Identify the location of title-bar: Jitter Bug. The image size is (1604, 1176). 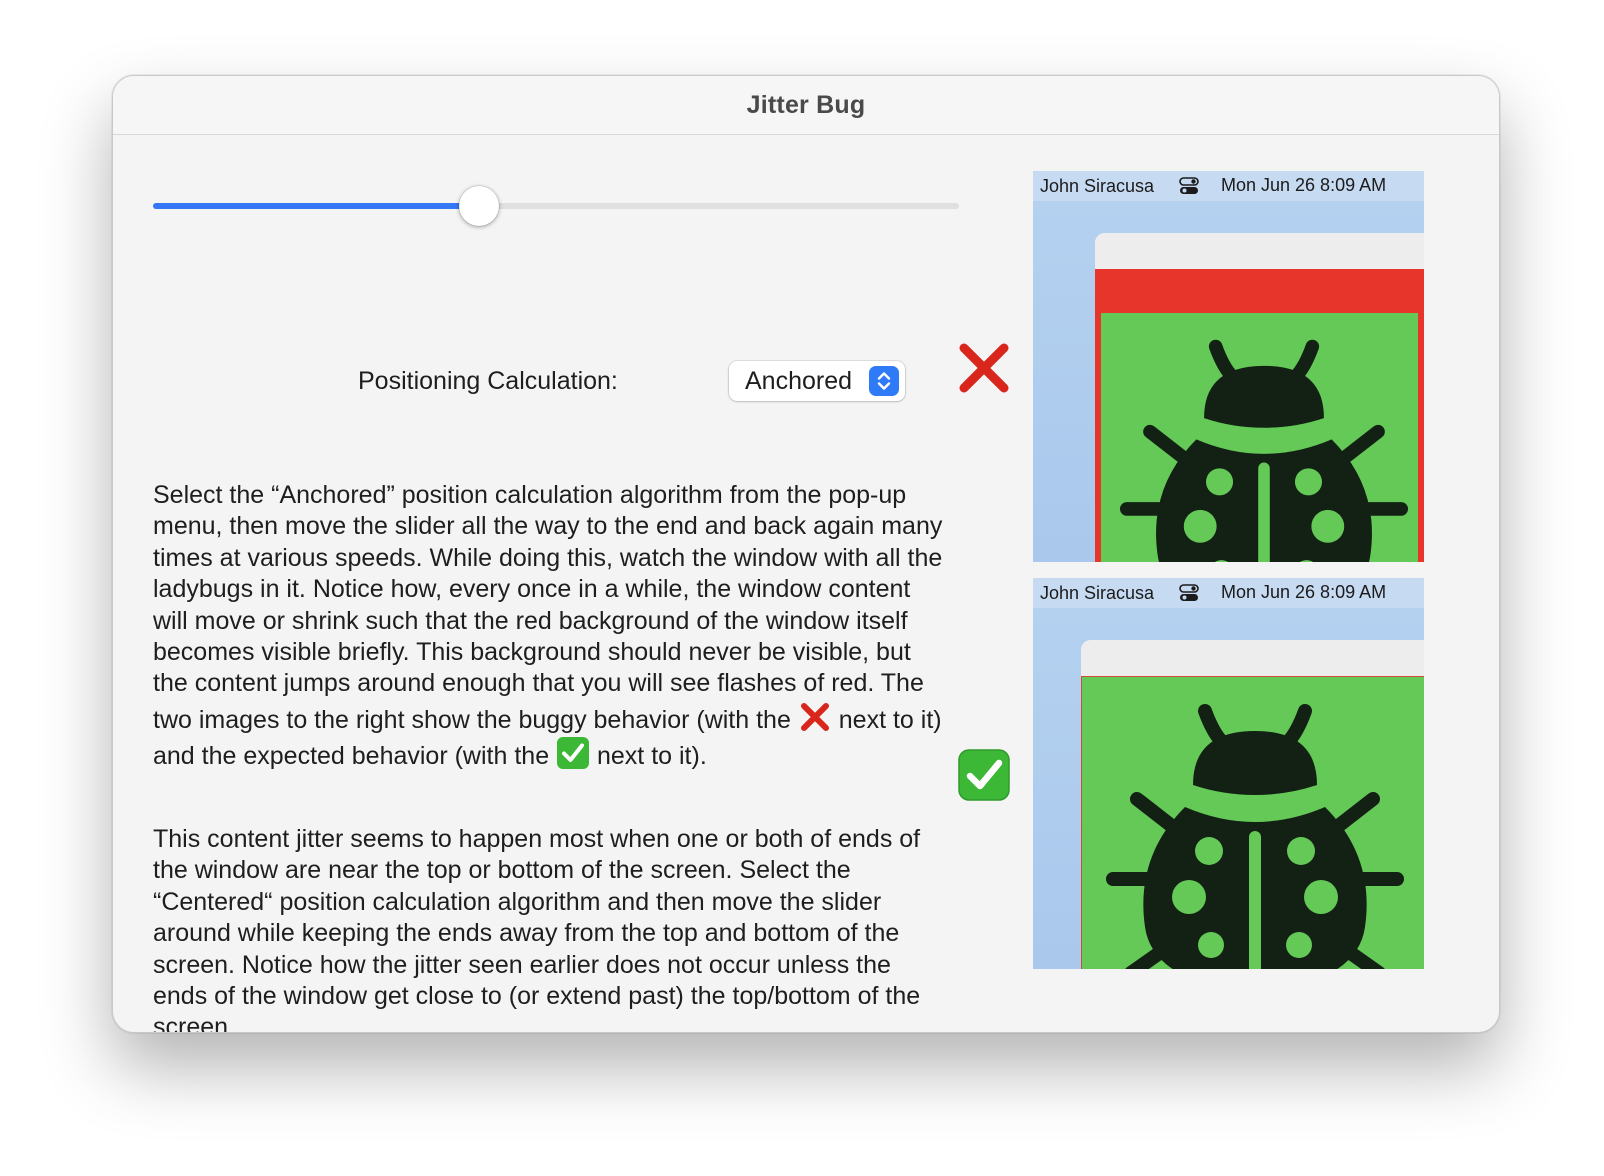
(806, 105).